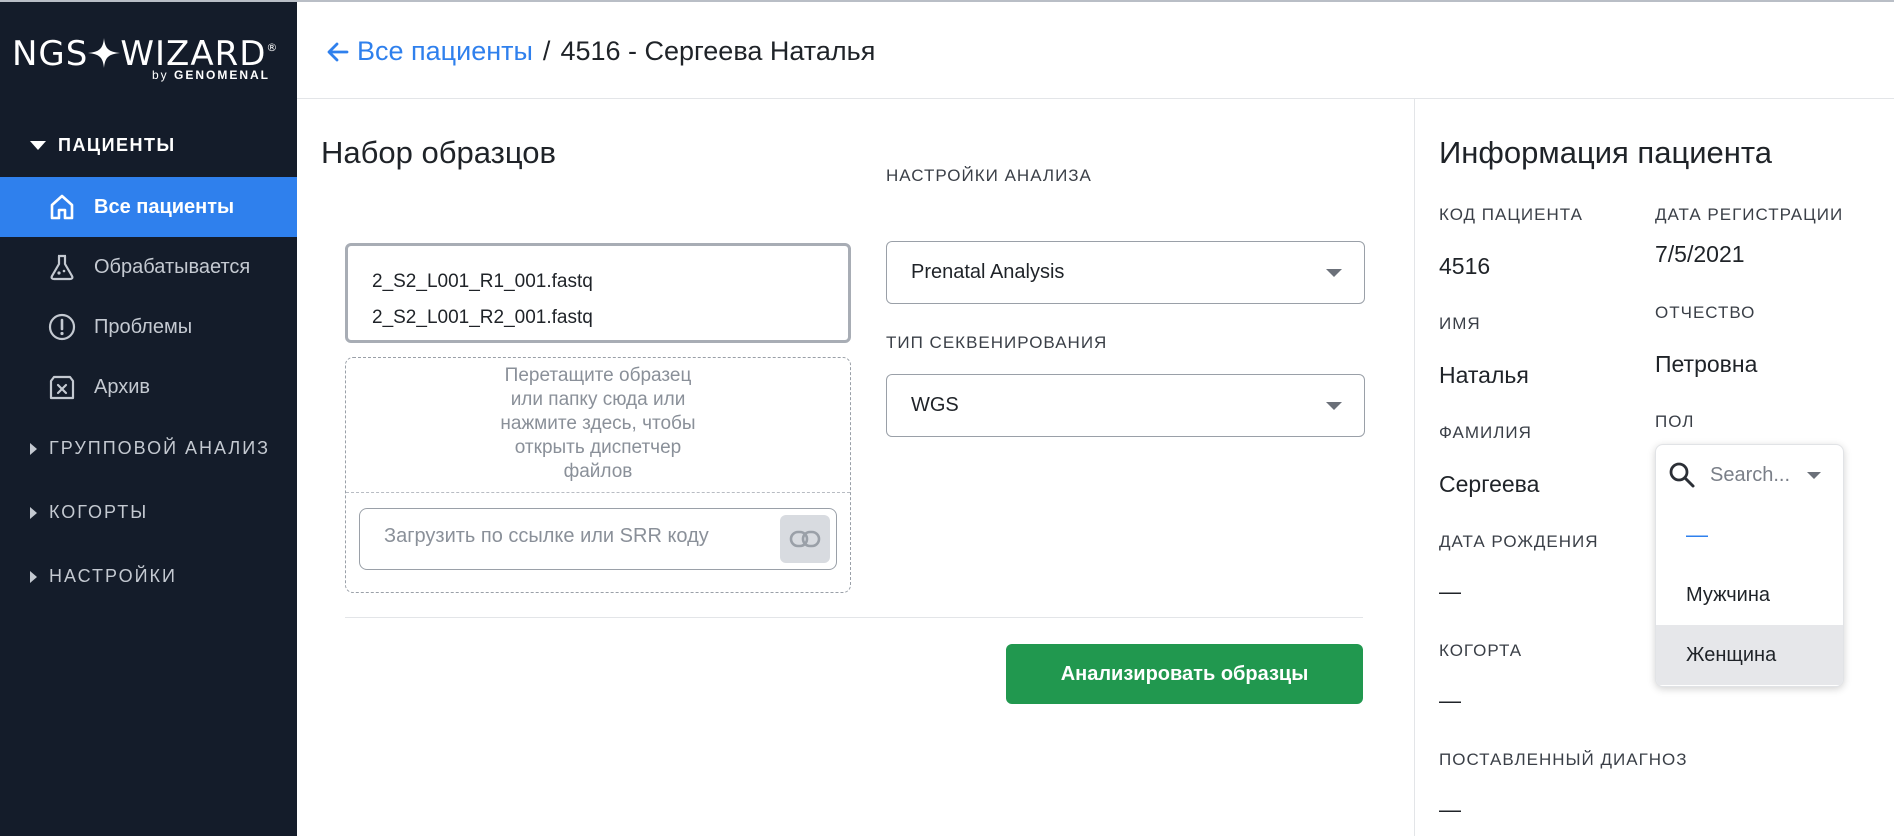 The width and height of the screenshot is (1894, 836). I want to click on registered-mark: ®, so click(272, 47).